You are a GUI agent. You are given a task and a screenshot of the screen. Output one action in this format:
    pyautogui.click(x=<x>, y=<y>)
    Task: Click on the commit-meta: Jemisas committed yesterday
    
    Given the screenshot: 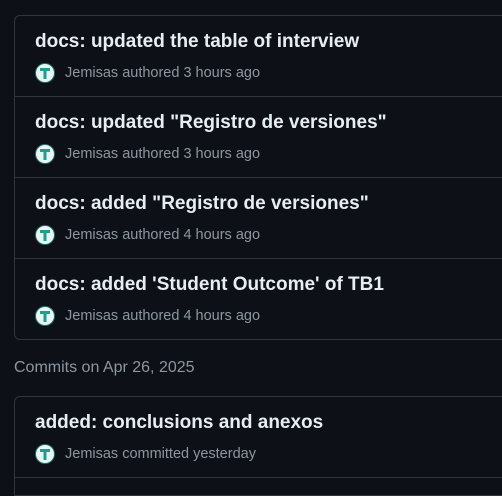 What is the action you would take?
    pyautogui.click(x=145, y=454)
    